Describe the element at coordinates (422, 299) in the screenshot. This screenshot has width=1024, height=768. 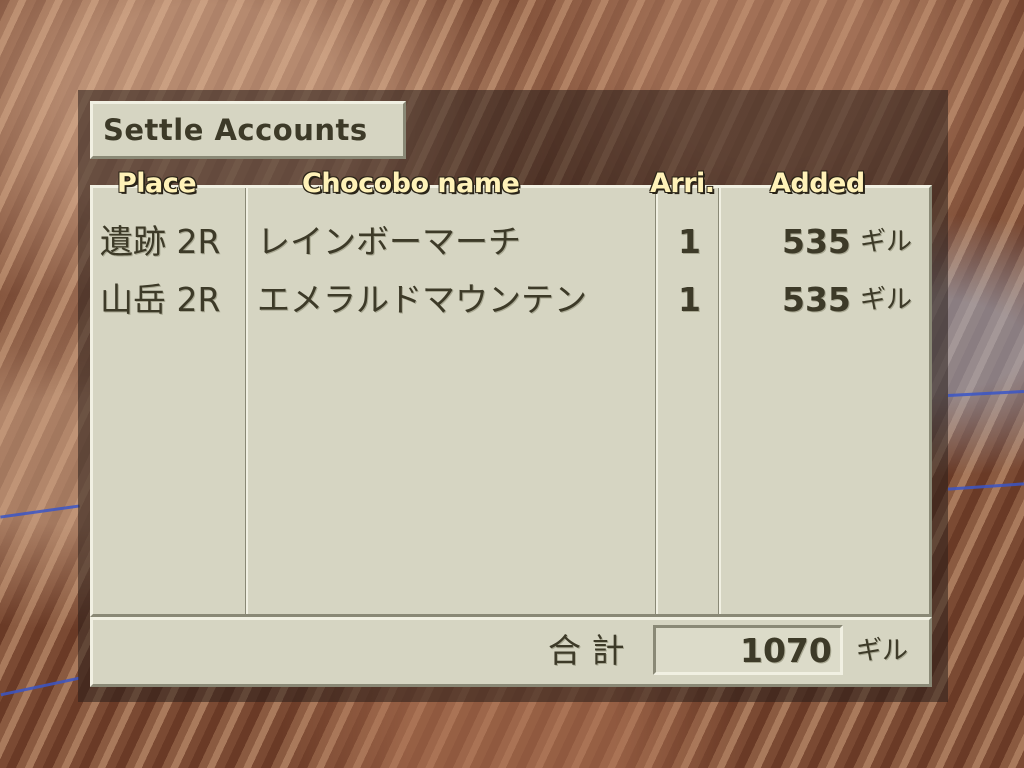
I see `row-chocobo-name: エメラルドマウンテン` at that location.